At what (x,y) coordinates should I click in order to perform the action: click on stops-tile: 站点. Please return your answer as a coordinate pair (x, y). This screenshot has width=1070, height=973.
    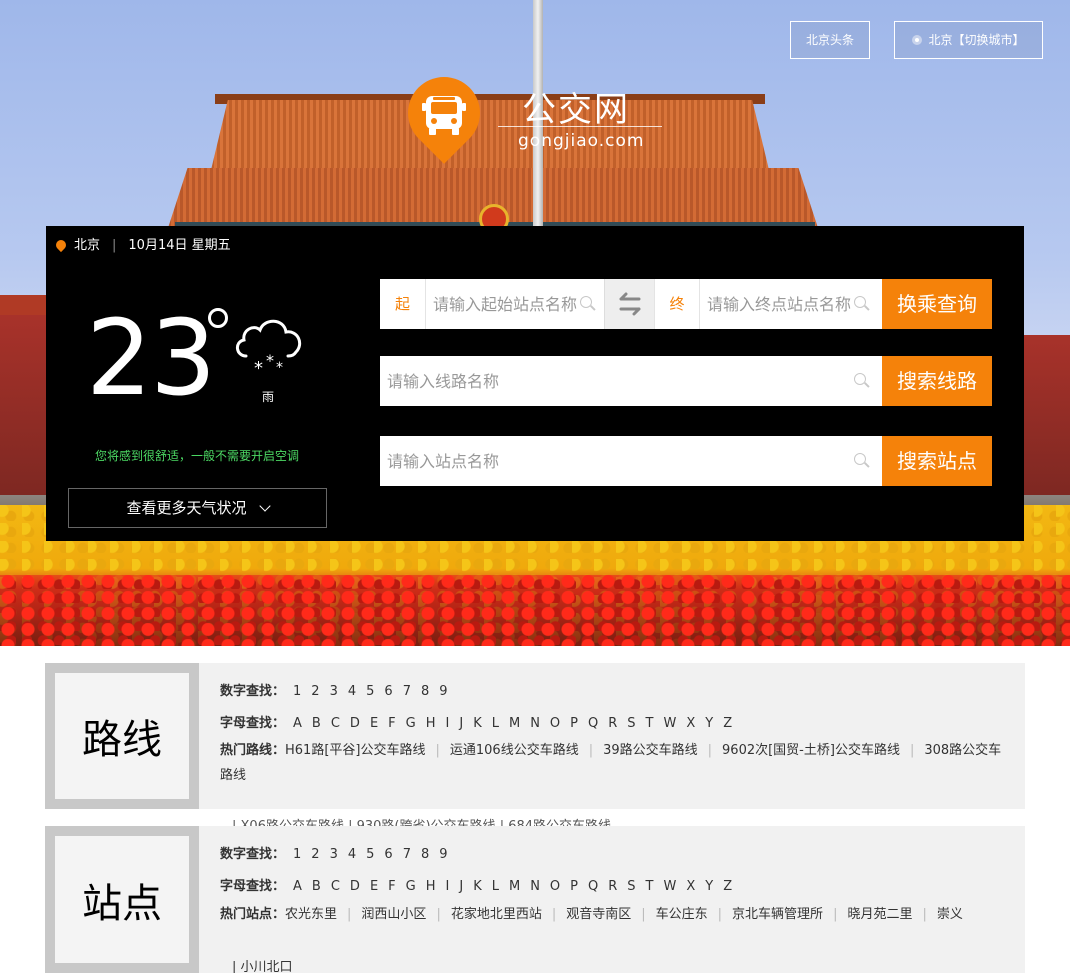
    Looking at the image, I should click on (122, 899).